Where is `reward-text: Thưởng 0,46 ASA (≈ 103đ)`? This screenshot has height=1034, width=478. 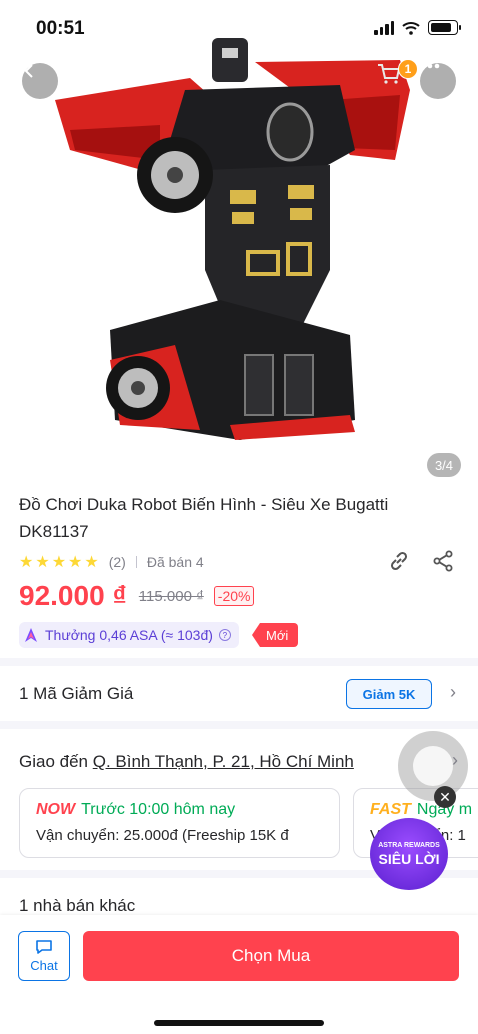 reward-text: Thưởng 0,46 ASA (≈ 103đ) is located at coordinates (129, 635).